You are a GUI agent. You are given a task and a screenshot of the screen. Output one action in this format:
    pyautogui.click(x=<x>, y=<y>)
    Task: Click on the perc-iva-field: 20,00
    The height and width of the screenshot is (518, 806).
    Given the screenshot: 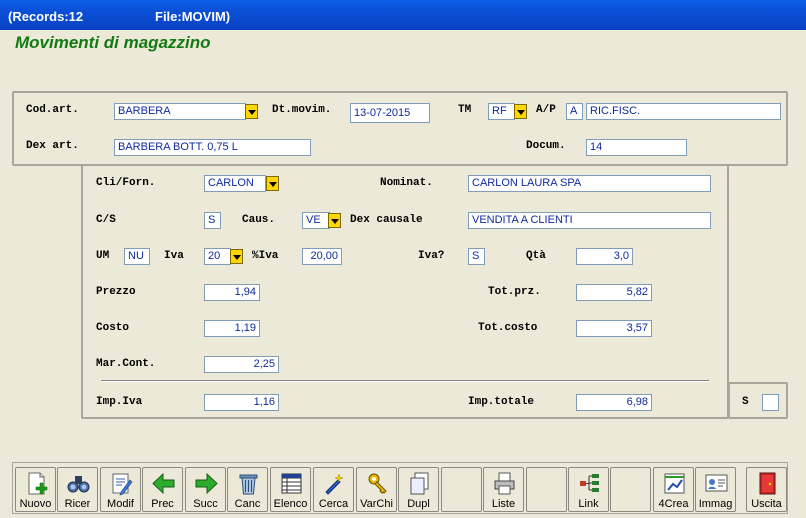 What is the action you would take?
    pyautogui.click(x=322, y=256)
    